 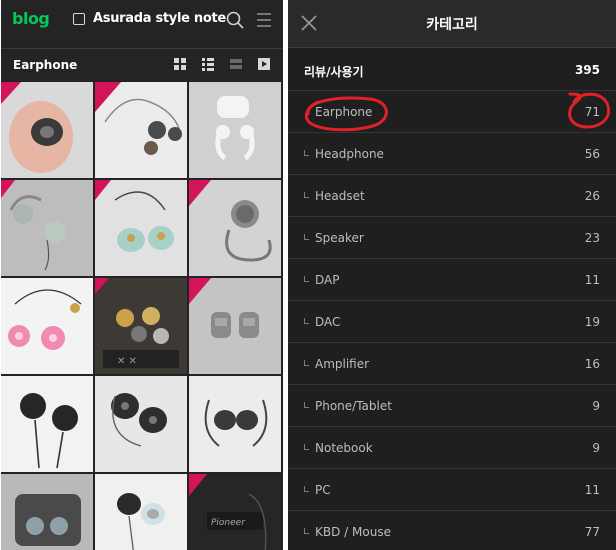 I want to click on category-label: DAP, so click(x=327, y=280).